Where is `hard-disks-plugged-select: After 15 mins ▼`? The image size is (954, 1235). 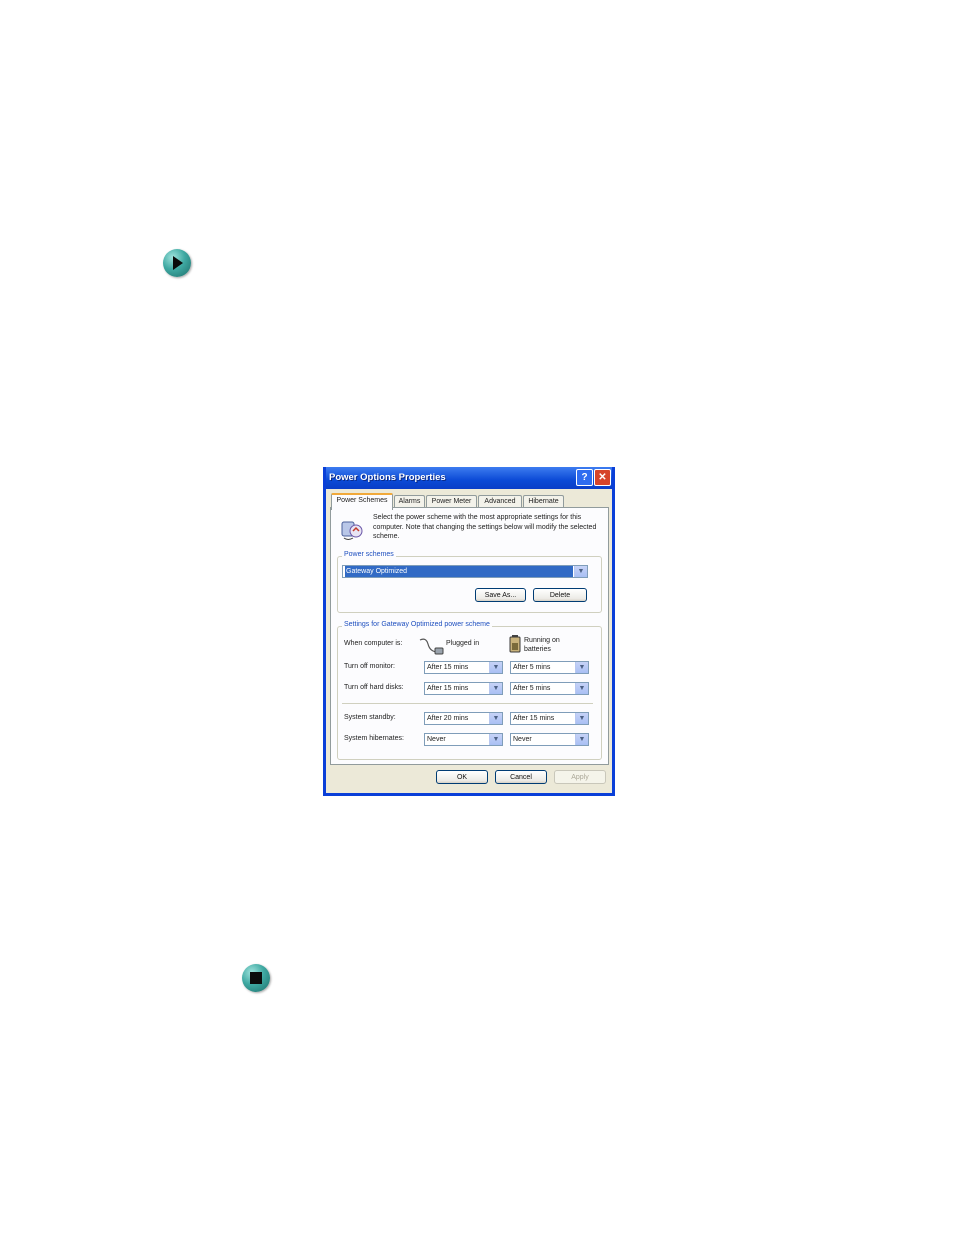 hard-disks-plugged-select: After 15 mins ▼ is located at coordinates (463, 688).